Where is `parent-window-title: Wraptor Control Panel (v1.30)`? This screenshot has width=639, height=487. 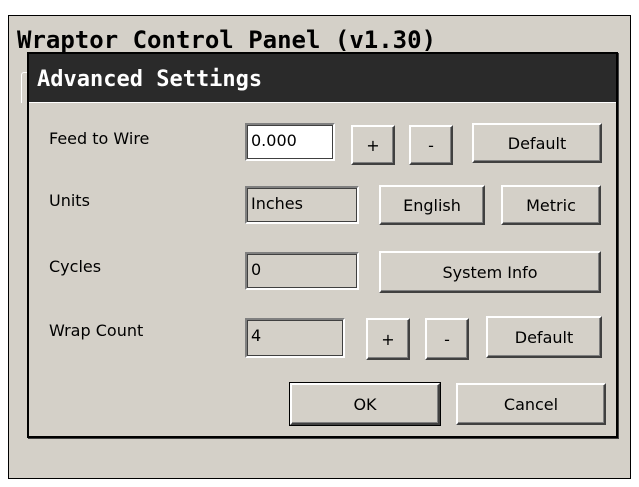
parent-window-title: Wraptor Control Panel (v1.30) is located at coordinates (319, 36).